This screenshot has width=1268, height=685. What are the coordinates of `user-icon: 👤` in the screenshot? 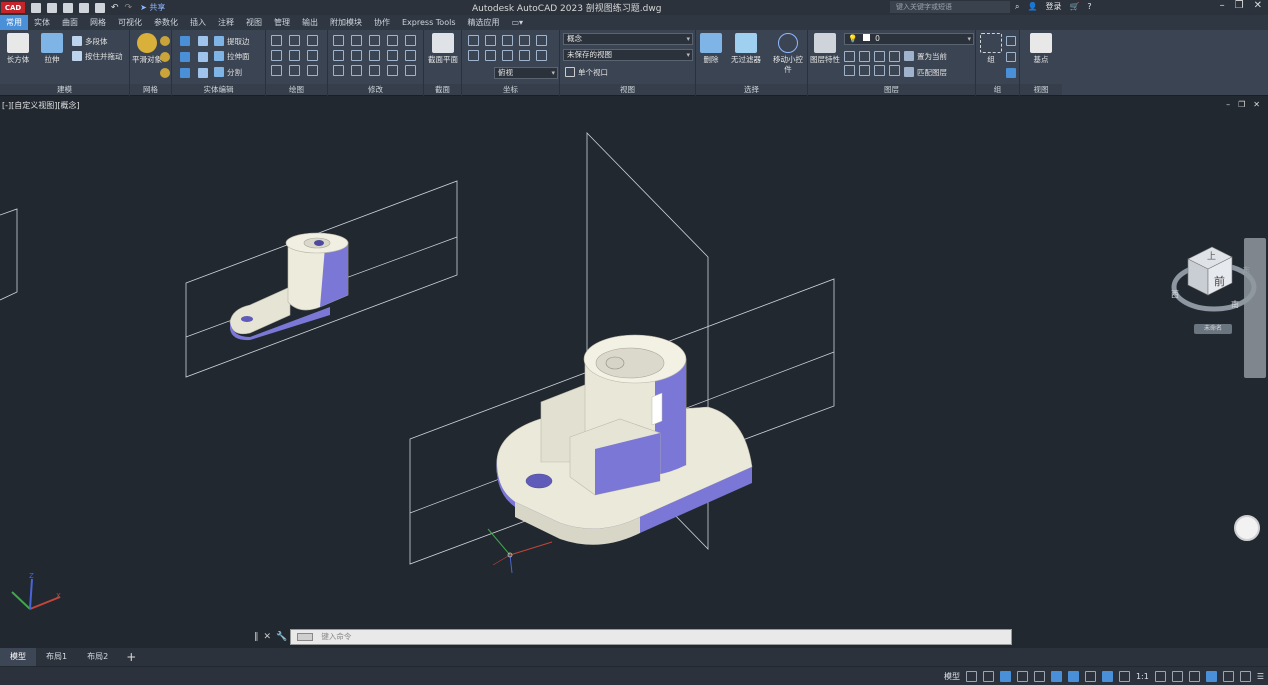 It's located at (1032, 6).